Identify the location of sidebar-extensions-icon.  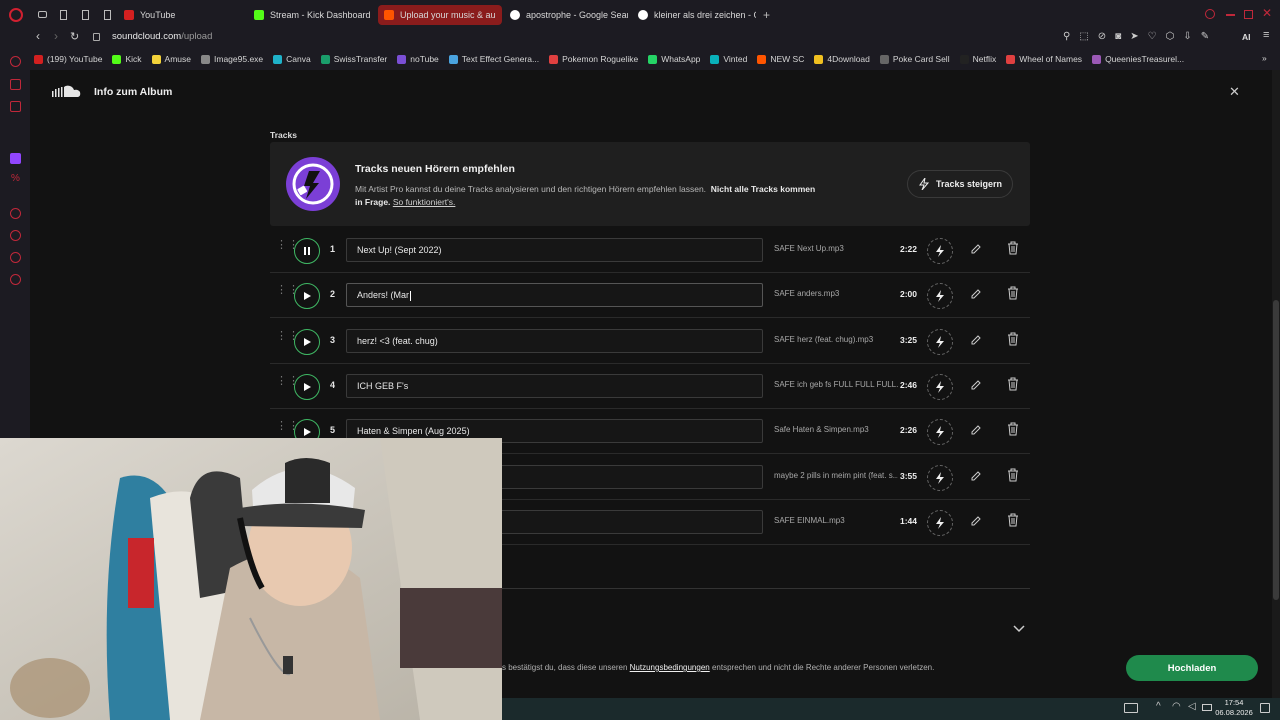
(15, 257).